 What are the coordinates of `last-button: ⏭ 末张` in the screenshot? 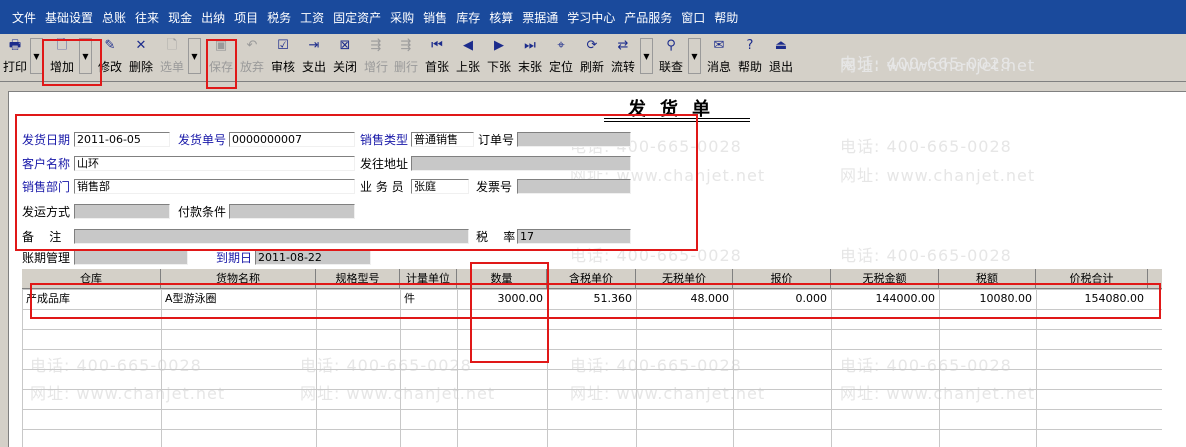 It's located at (530, 57).